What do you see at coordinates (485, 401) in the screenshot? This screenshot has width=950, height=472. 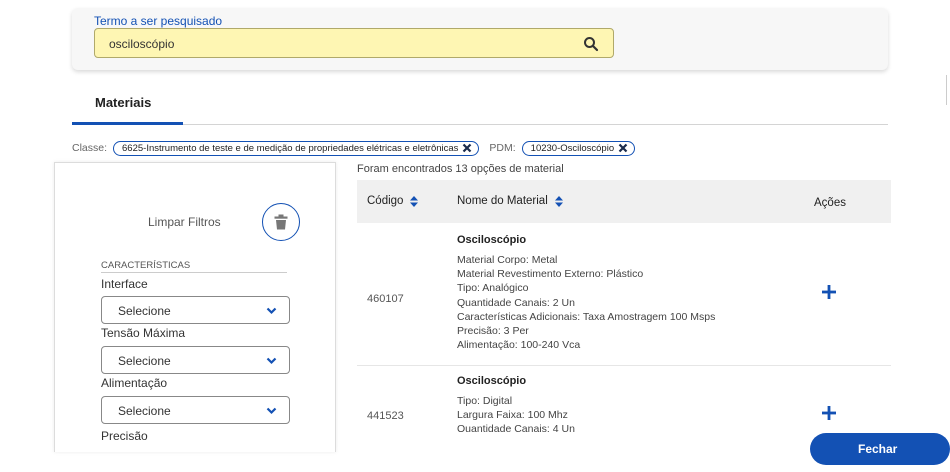 I see `material-attribute: Tipo: Digital` at bounding box center [485, 401].